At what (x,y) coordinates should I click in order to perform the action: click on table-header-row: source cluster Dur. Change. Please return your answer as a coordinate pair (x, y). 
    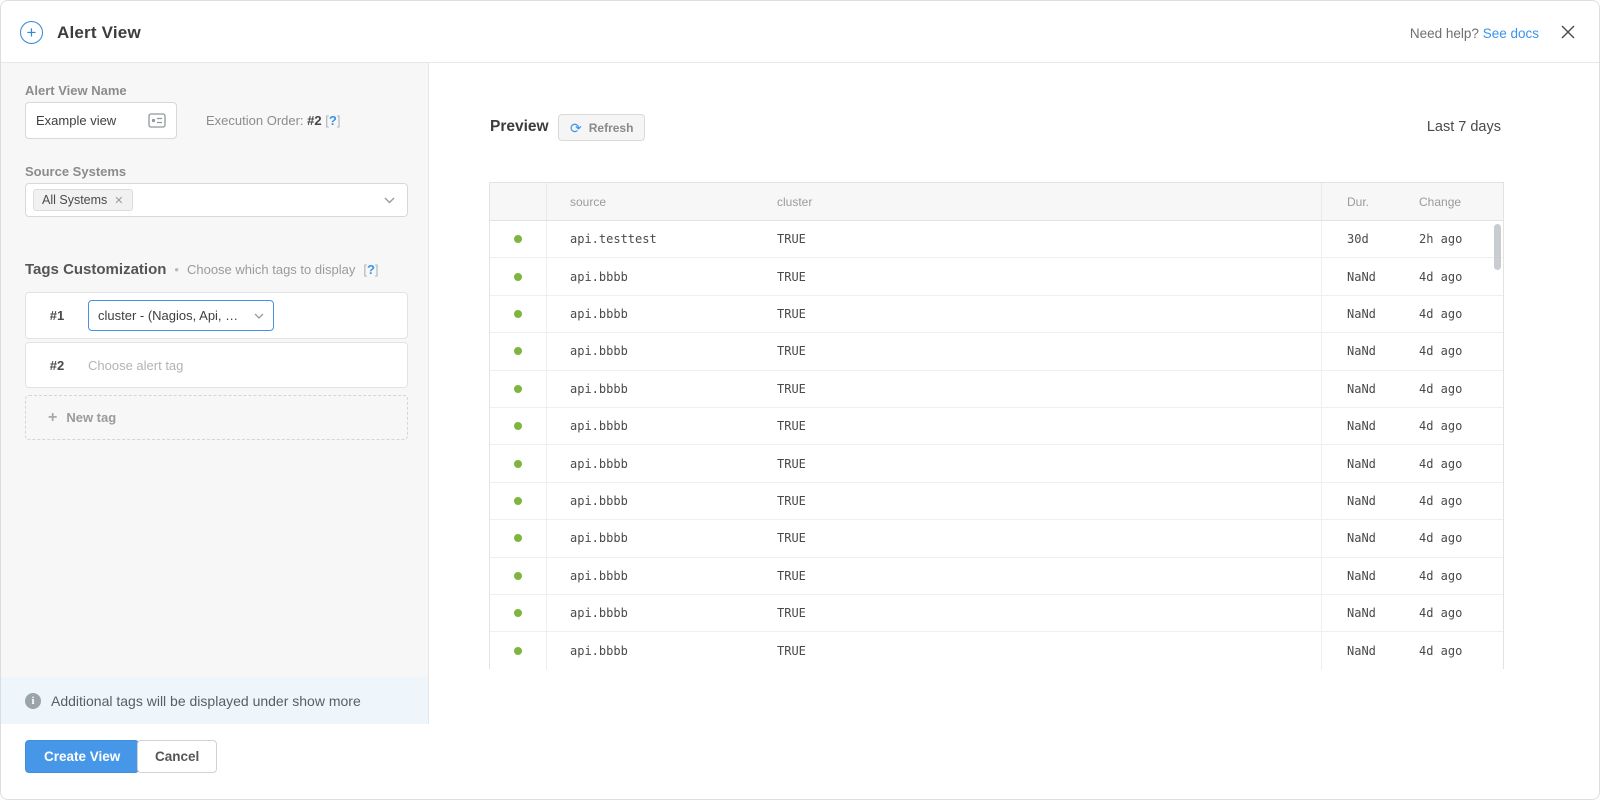
    Looking at the image, I should click on (996, 202).